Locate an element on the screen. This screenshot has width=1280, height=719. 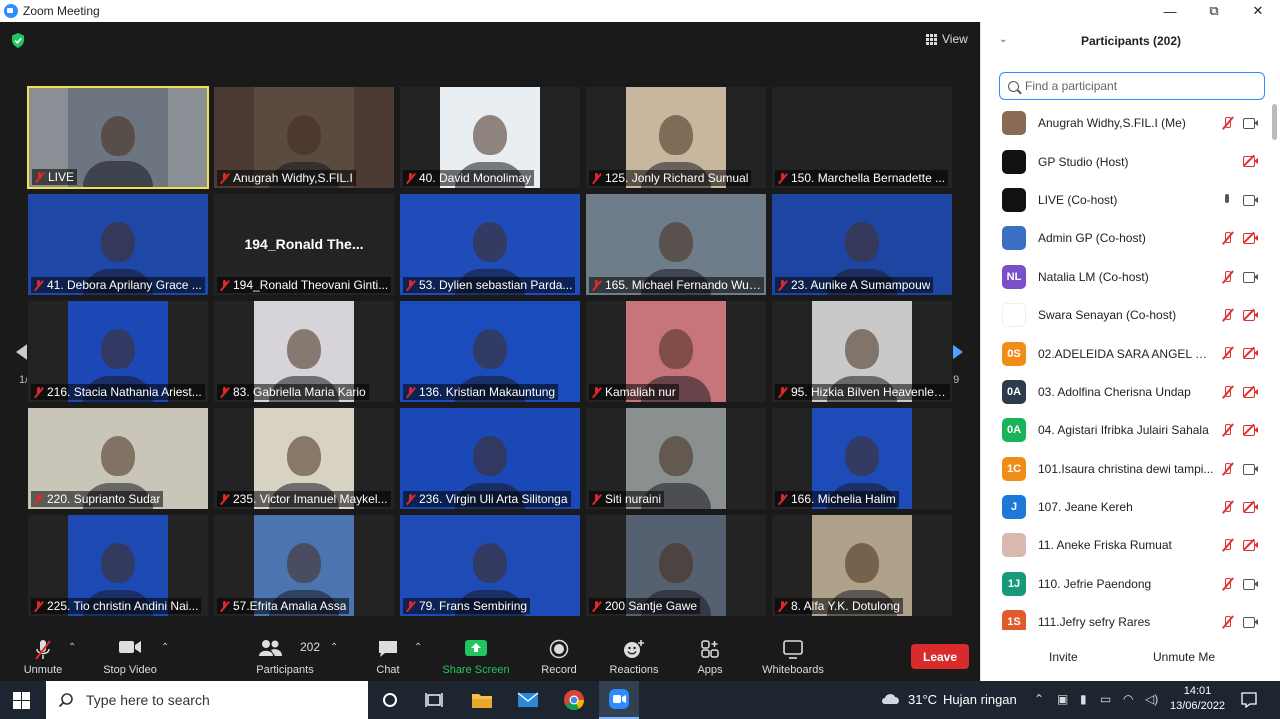
share-screen-label: Share Screen is located at coordinates (476, 670).